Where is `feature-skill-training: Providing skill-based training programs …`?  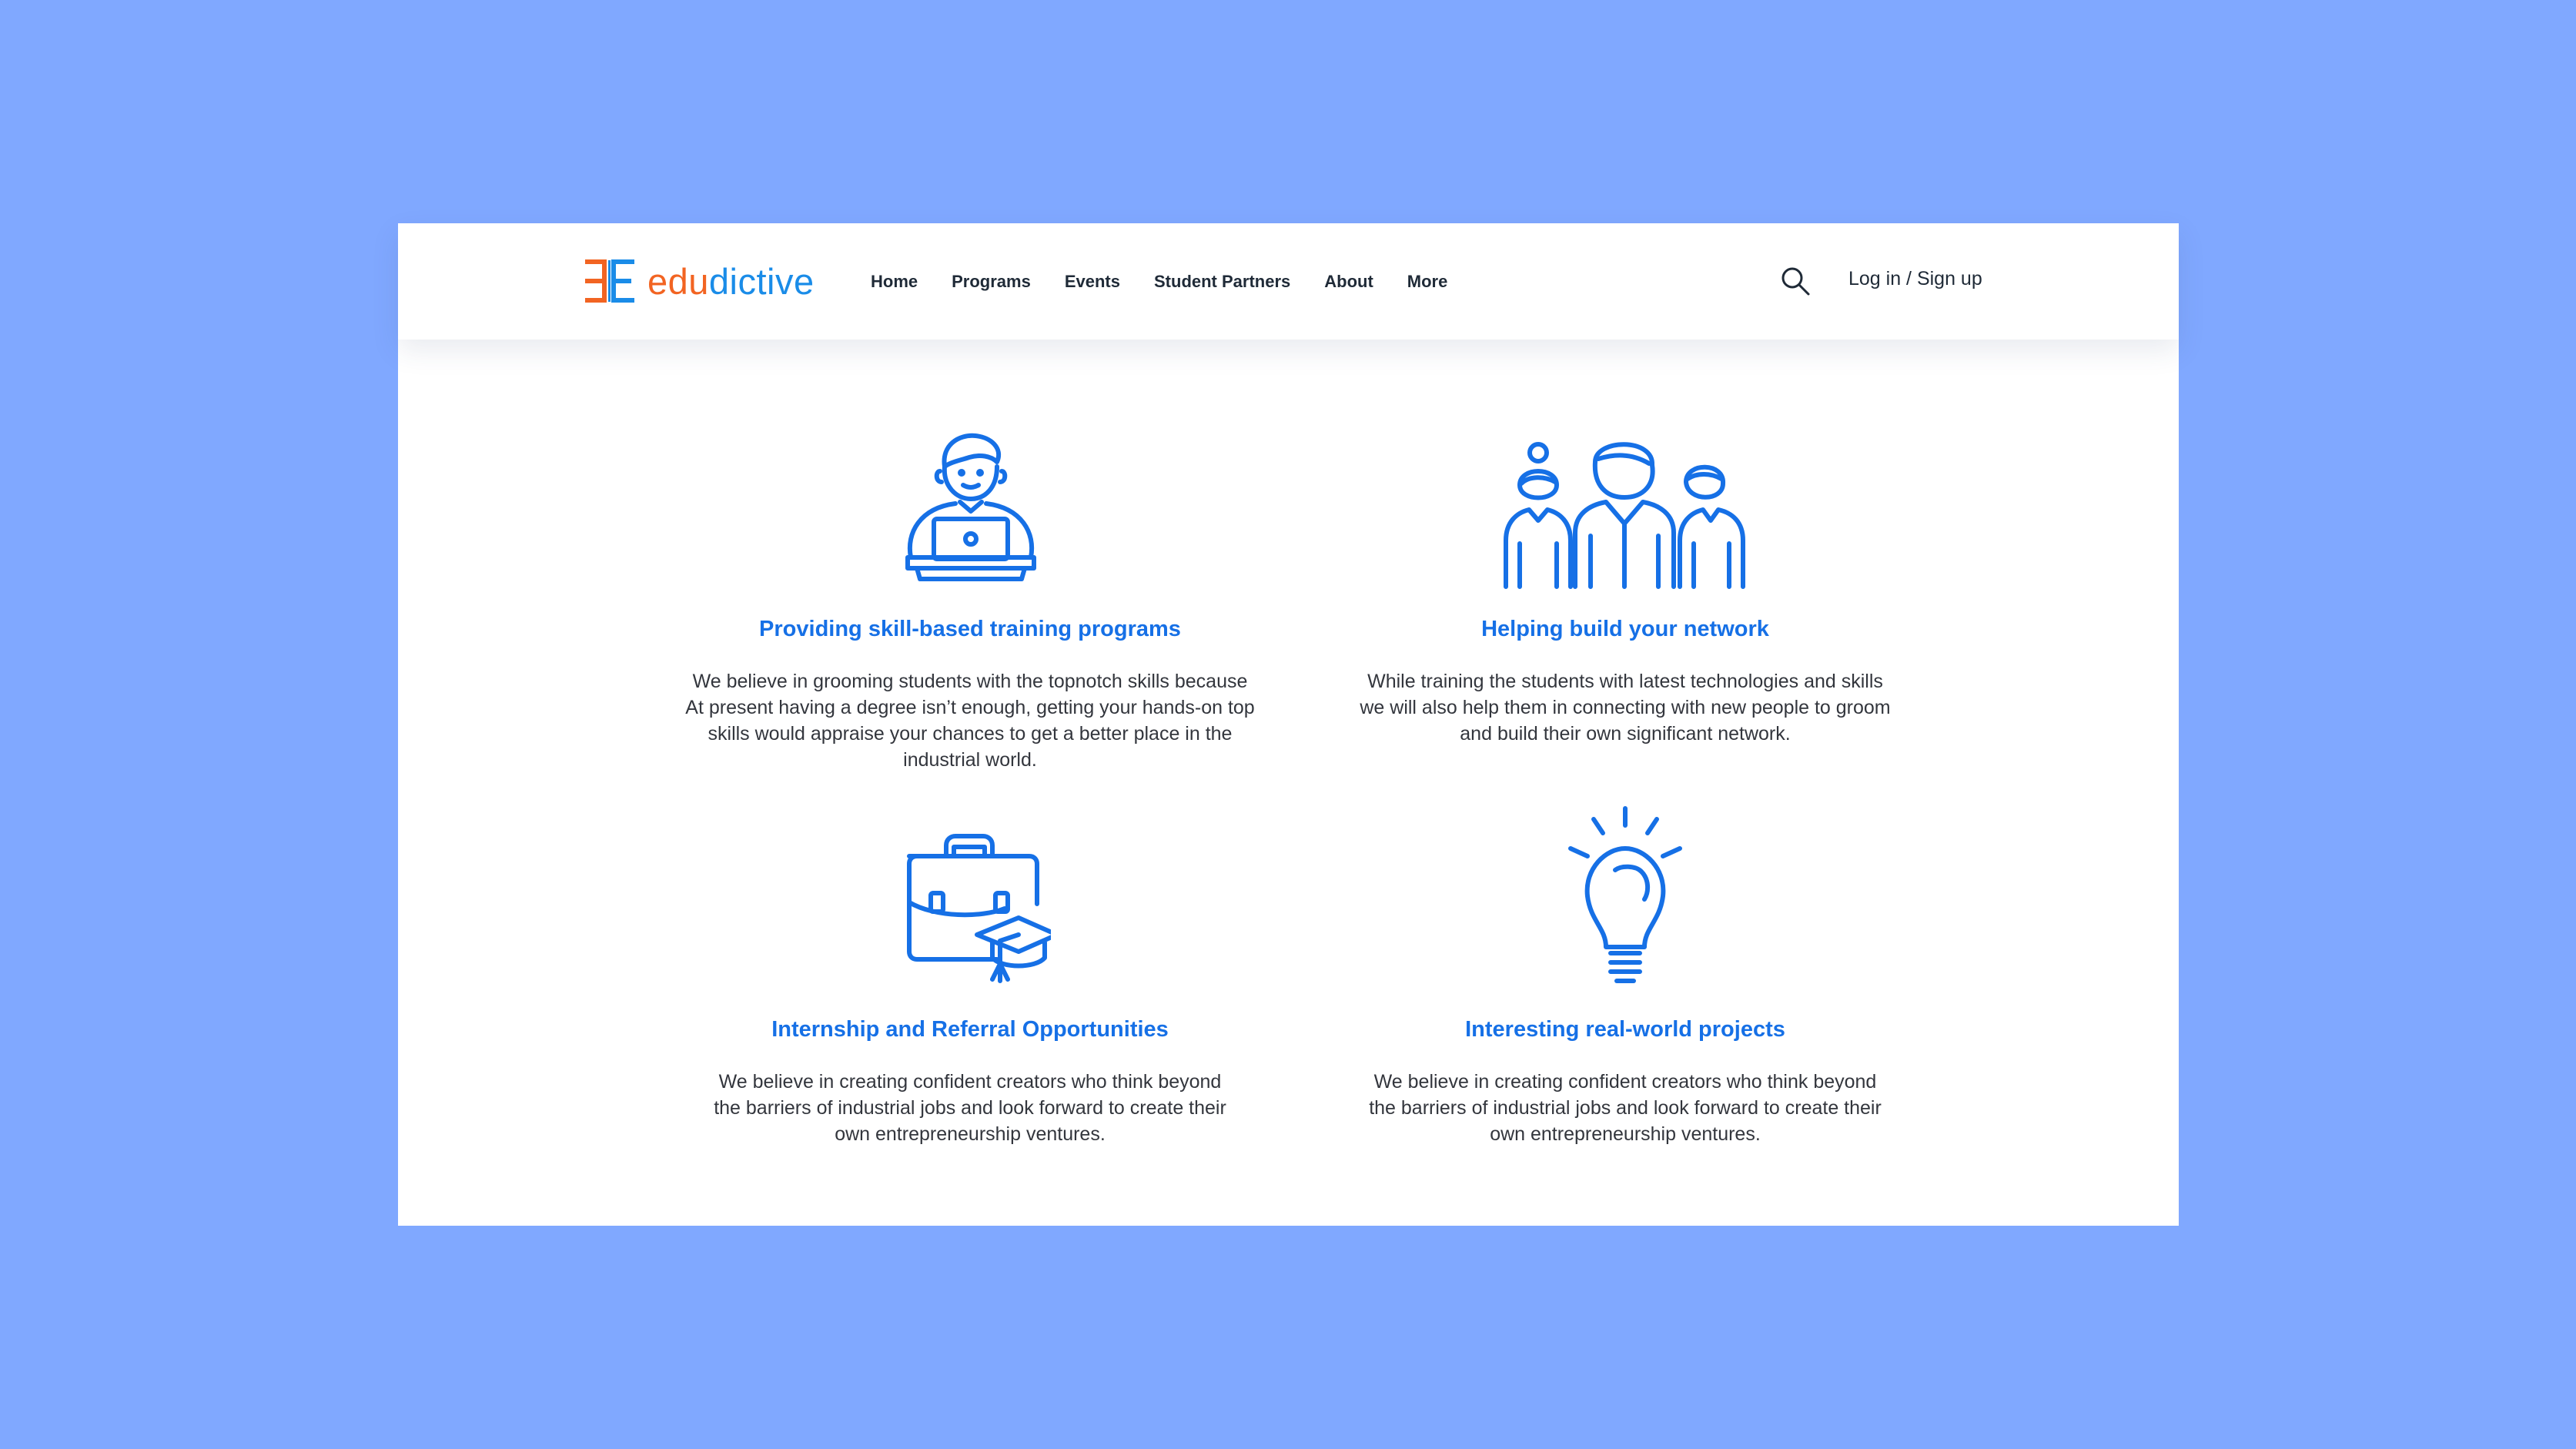
feature-skill-training: Providing skill-based training programs … is located at coordinates (970, 600).